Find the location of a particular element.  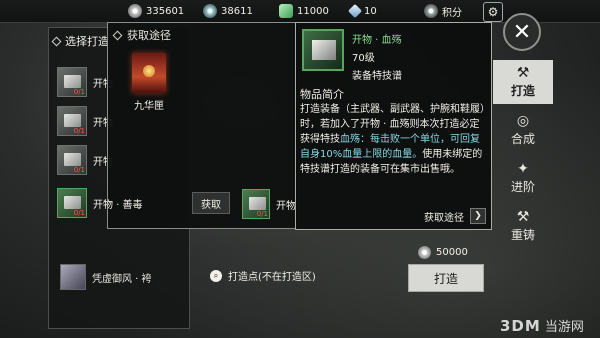

craft-list-header: 选择打造 is located at coordinates (79, 41).